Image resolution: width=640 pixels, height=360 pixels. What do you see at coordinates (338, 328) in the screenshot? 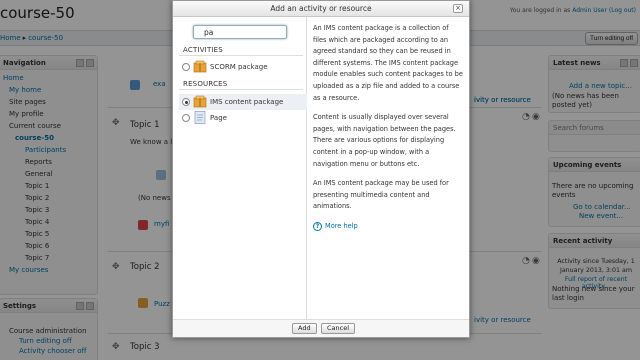
I see `cancel-button: Cancel` at bounding box center [338, 328].